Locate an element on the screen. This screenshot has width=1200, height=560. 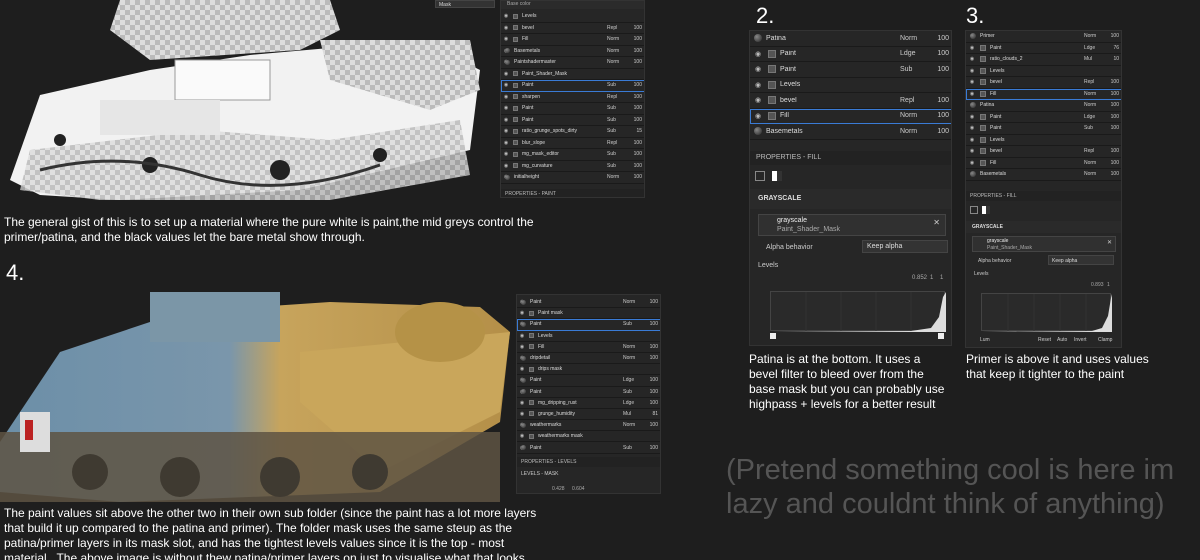
layer-row: ◉PaintshadermasterNorm100 is located at coordinates (572, 63).